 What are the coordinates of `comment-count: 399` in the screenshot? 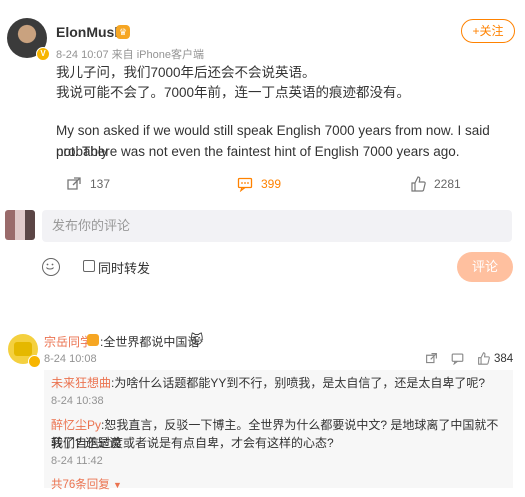 It's located at (271, 184).